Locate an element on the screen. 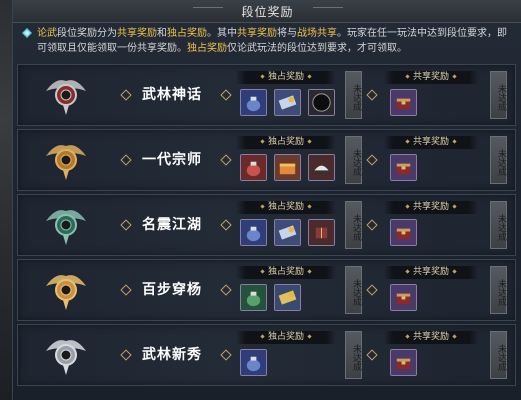 The image size is (521, 400). tier-row: 百步穿杨 独占奖励 未达成 共享奖励 未达成 is located at coordinates (266, 290).